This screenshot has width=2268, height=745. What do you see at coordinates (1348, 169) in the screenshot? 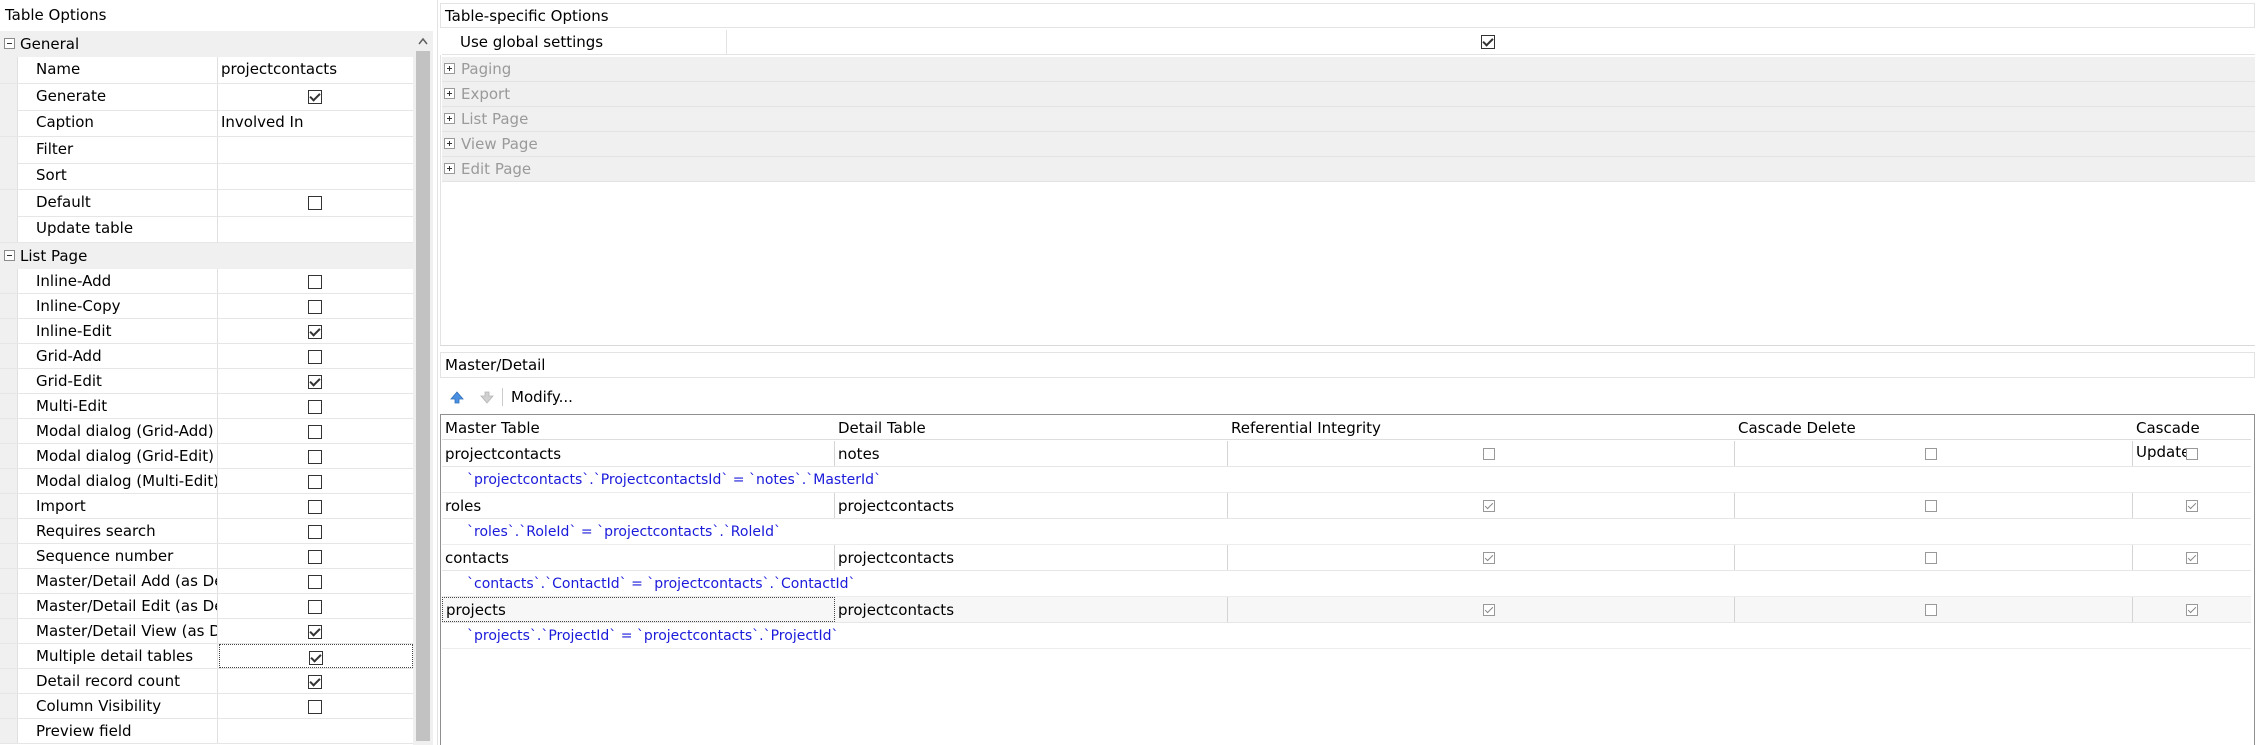
I see `section-edit-page: Edit Page` at bounding box center [1348, 169].